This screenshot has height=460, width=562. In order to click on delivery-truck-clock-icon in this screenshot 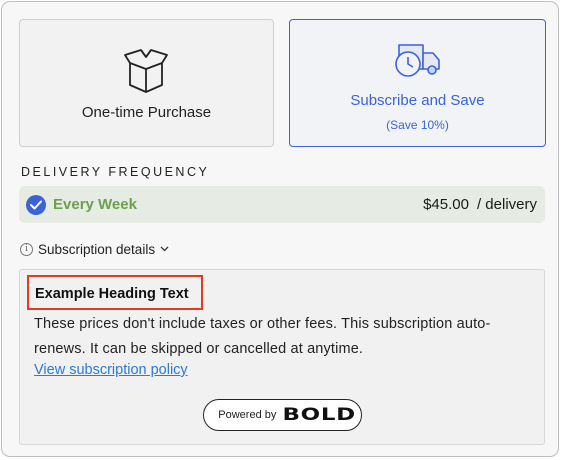, I will do `click(417, 60)`.